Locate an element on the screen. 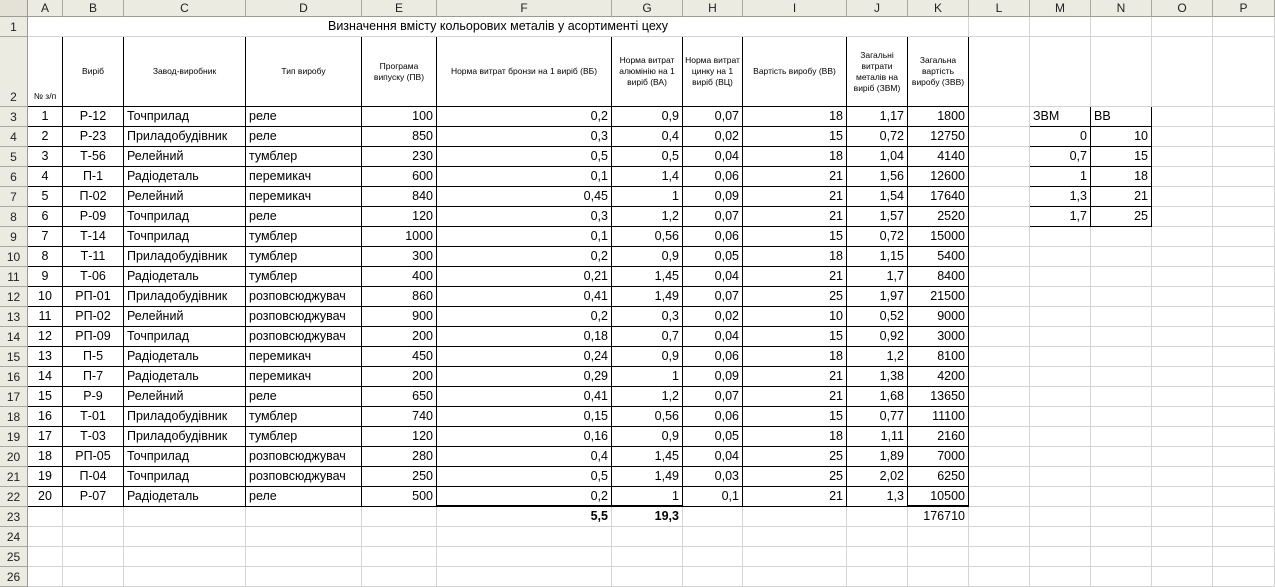 This screenshot has width=1275, height=587. cell-bronze: 0,1 is located at coordinates (524, 177).